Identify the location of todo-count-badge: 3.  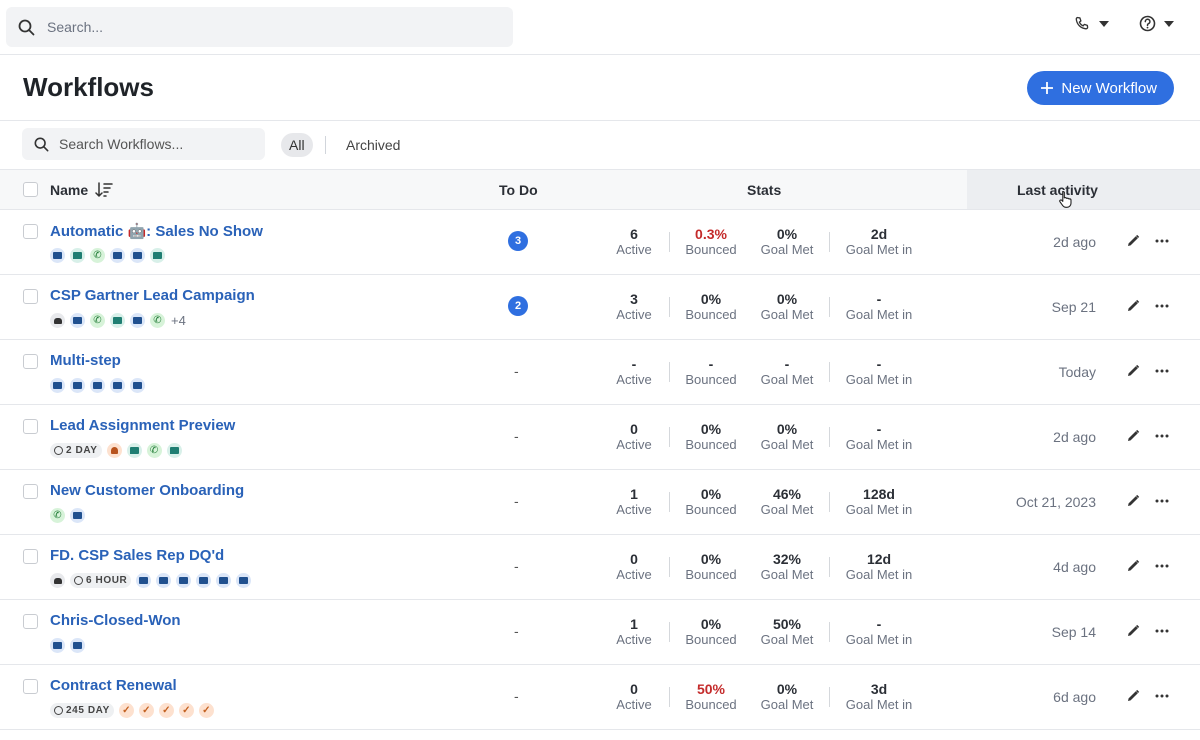
(518, 241).